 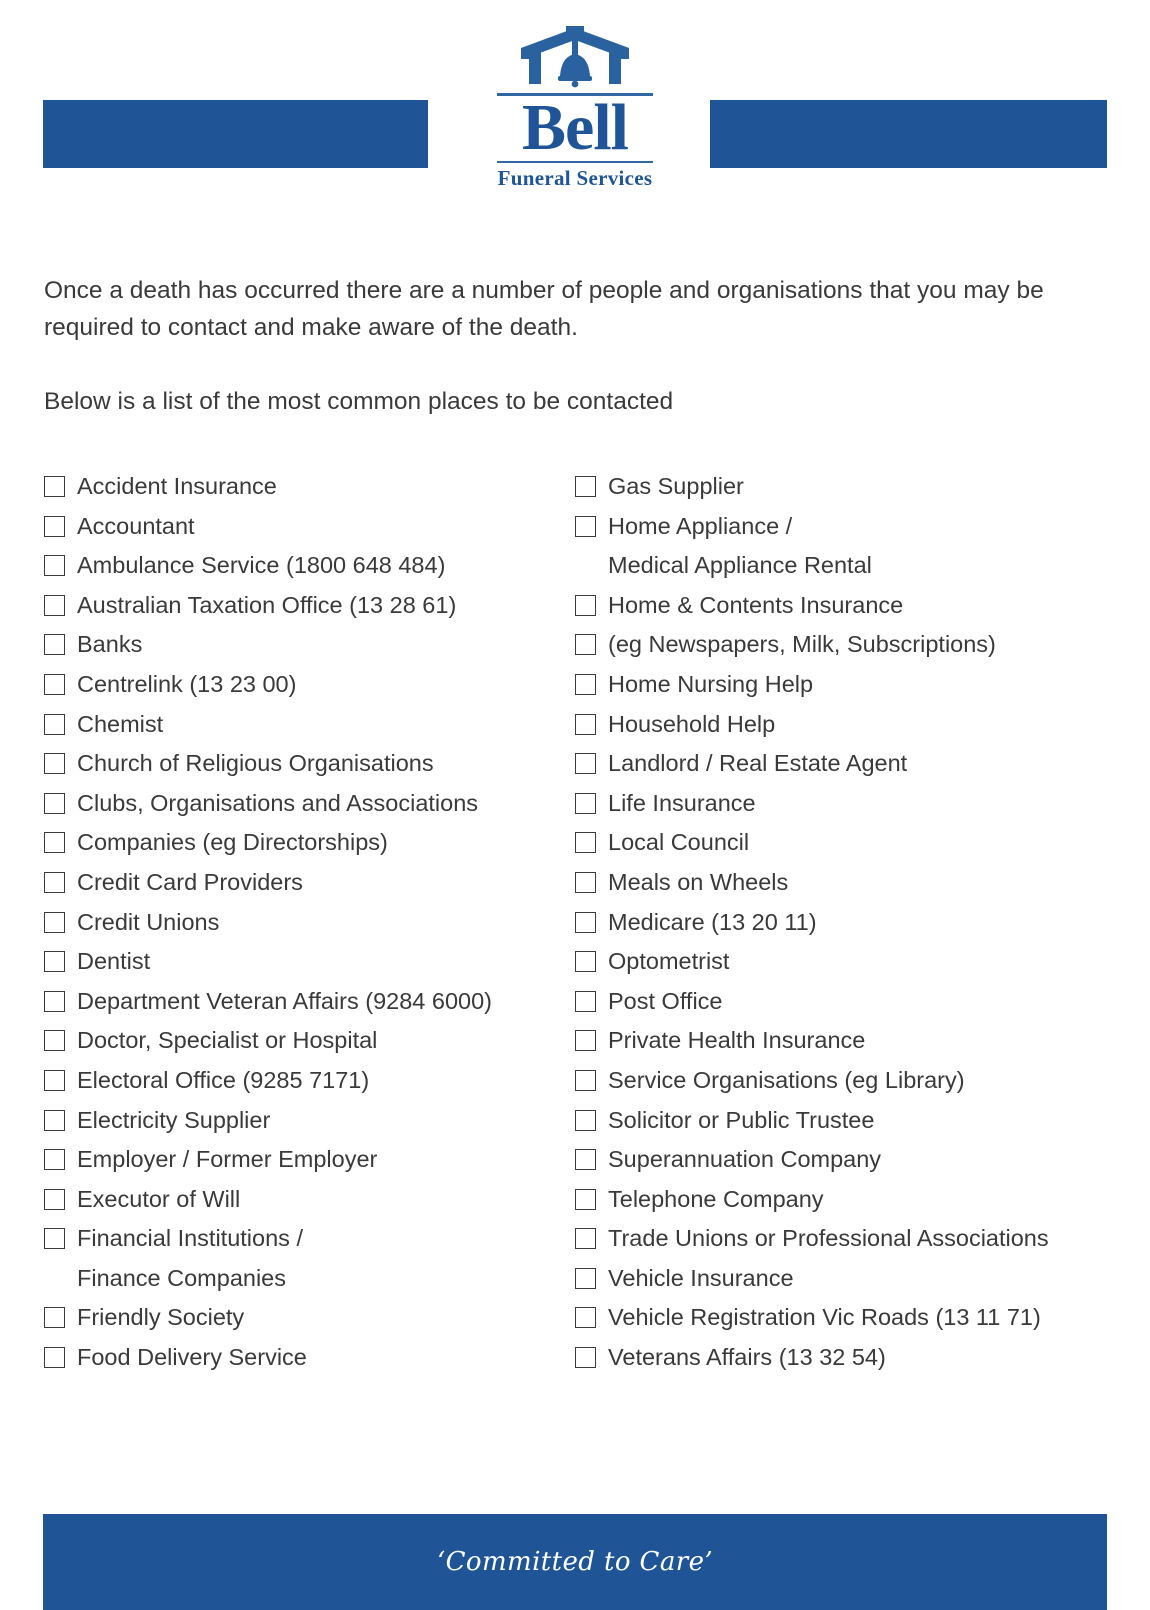 What do you see at coordinates (840, 648) in the screenshot?
I see `checklist-item: (eg Newspapers, Milk, Subscriptions)` at bounding box center [840, 648].